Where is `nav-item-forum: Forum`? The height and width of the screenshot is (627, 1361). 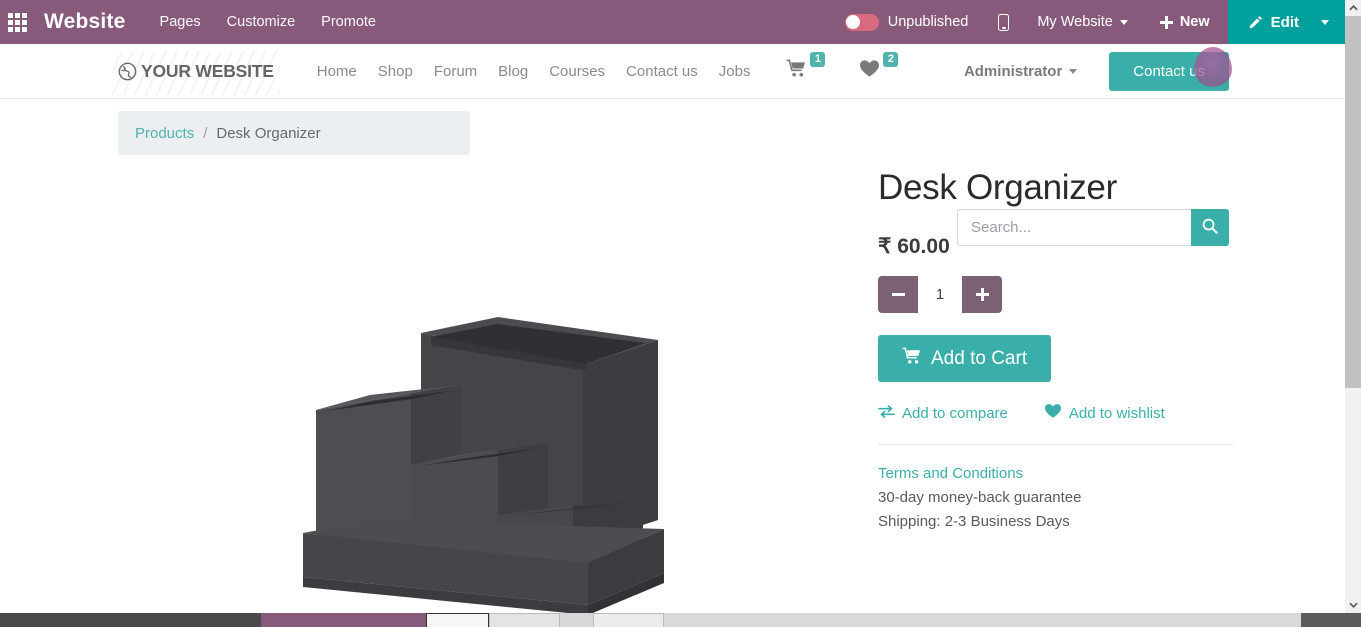
nav-item-forum: Forum is located at coordinates (455, 71).